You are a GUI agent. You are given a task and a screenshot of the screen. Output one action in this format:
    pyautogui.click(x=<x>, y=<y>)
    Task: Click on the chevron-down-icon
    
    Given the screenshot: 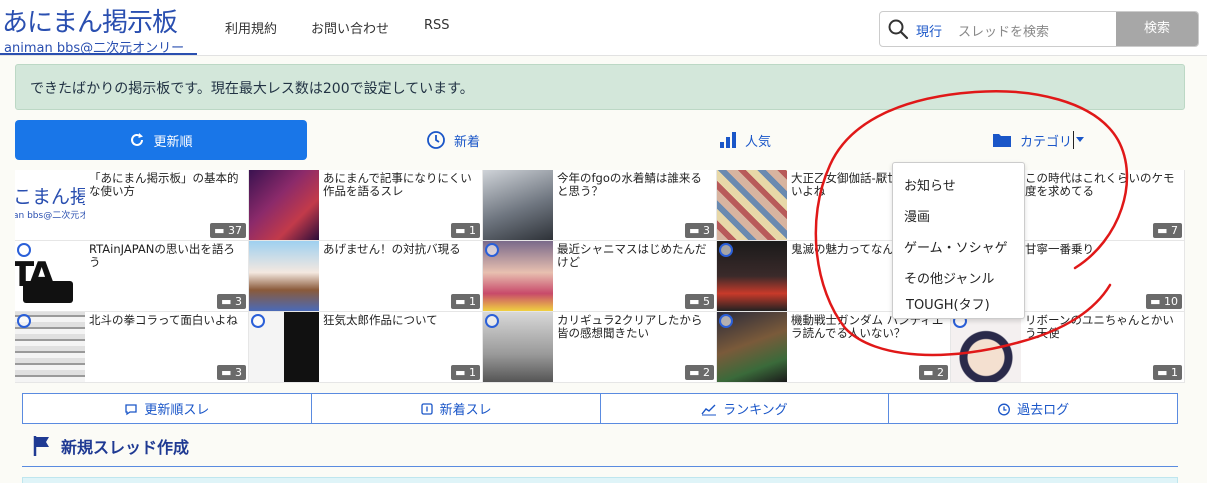 What is the action you would take?
    pyautogui.click(x=1080, y=139)
    